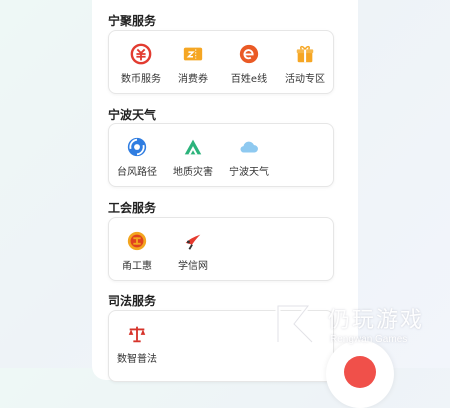 The width and height of the screenshot is (450, 408). I want to click on watermark-subtitle: Rengwan Games, so click(369, 339).